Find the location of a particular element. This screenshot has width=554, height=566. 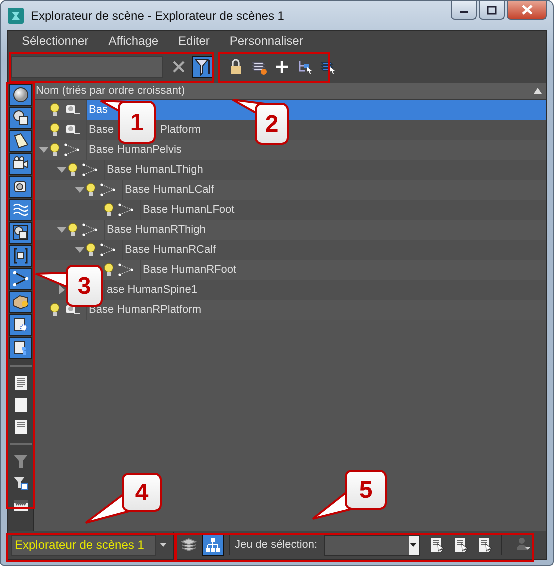

menu-item: Sélectionner is located at coordinates (55, 41).